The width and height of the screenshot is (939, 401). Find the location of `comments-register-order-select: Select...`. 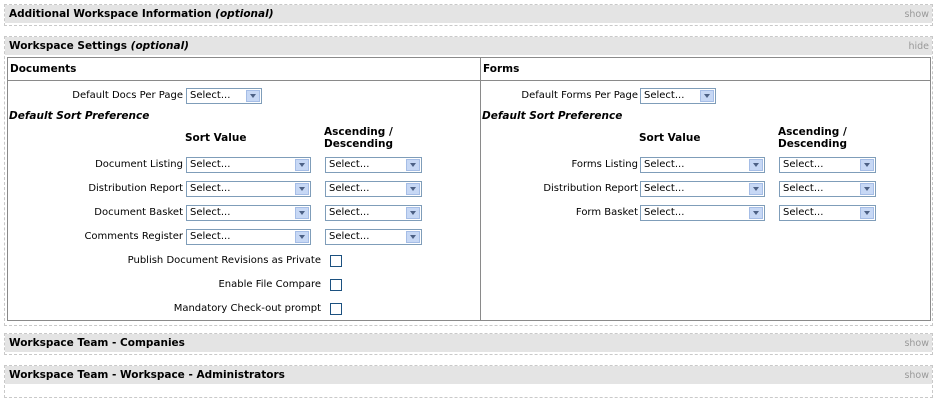

comments-register-order-select: Select... is located at coordinates (373, 237).